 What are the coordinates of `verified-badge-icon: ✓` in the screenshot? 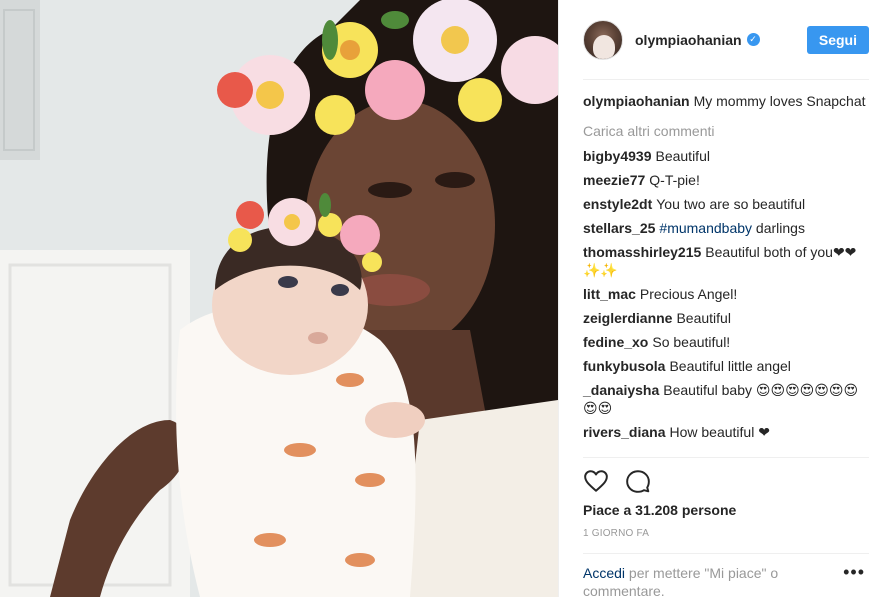 It's located at (753, 39).